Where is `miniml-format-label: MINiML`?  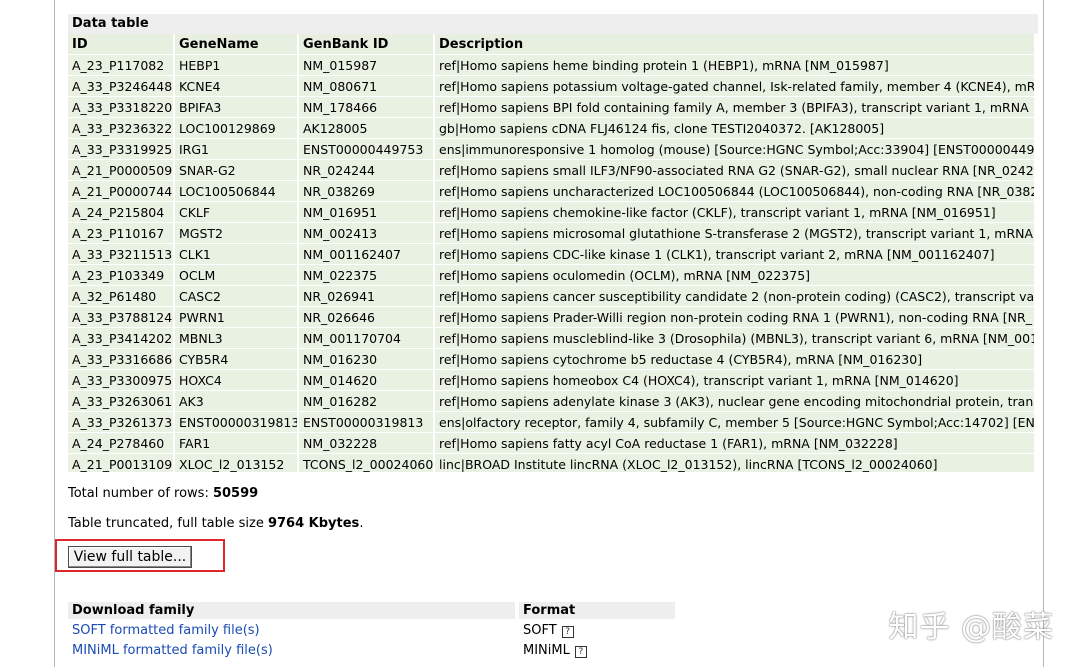 miniml-format-label: MINiML is located at coordinates (546, 650).